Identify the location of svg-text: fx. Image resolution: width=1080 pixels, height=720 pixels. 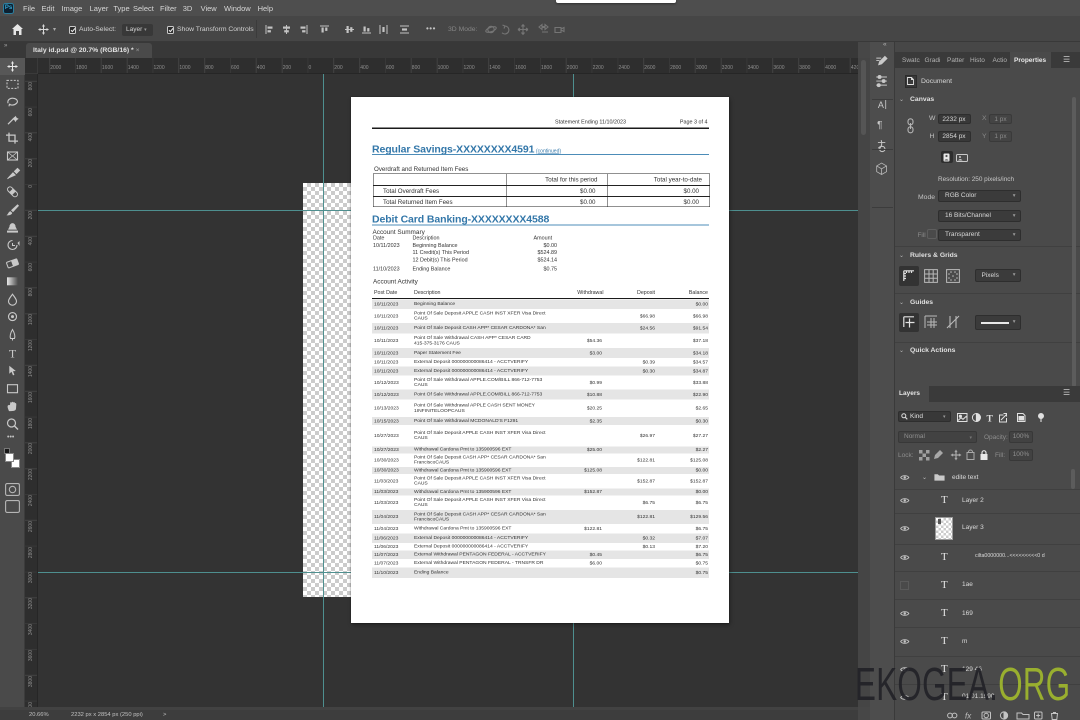
(968, 715).